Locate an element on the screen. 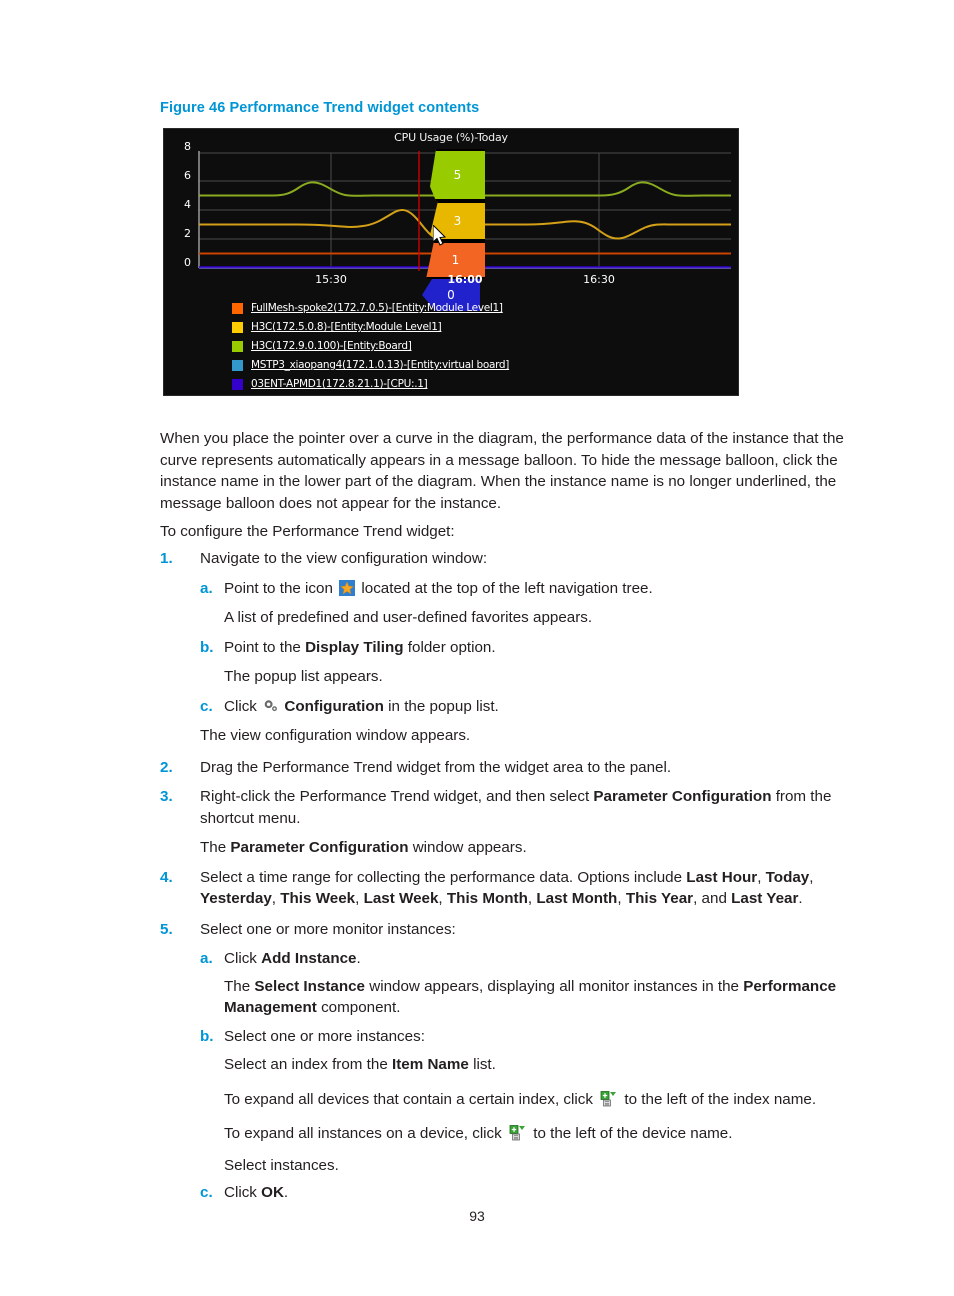  legend-label: H3C(172.5.0.8)-[Entity:Module Level1] is located at coordinates (346, 327).